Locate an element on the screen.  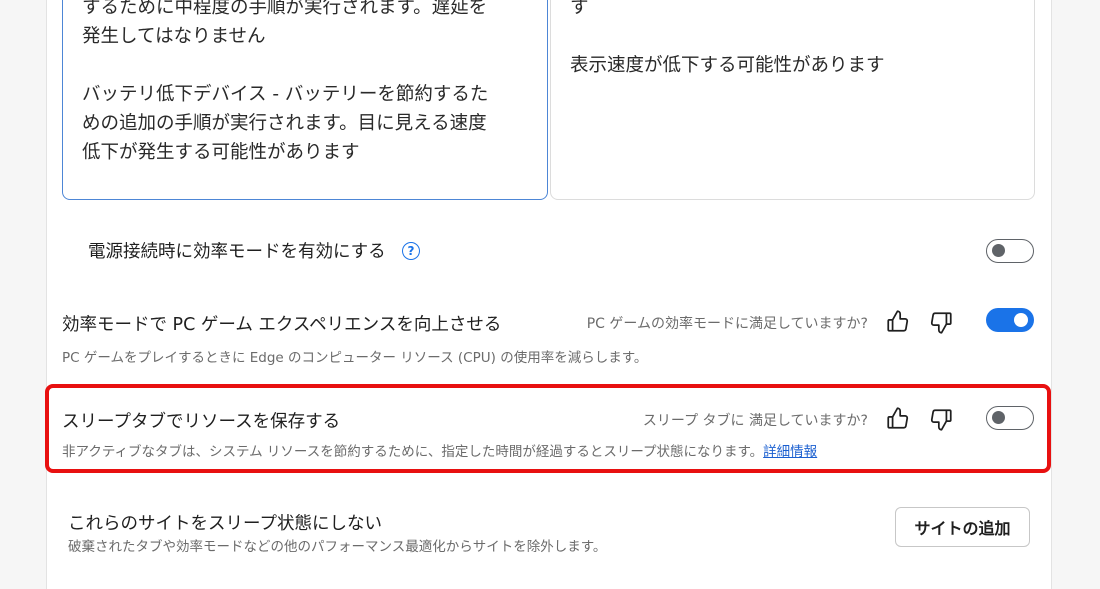
help-circle-icon: ? is located at coordinates (411, 251).